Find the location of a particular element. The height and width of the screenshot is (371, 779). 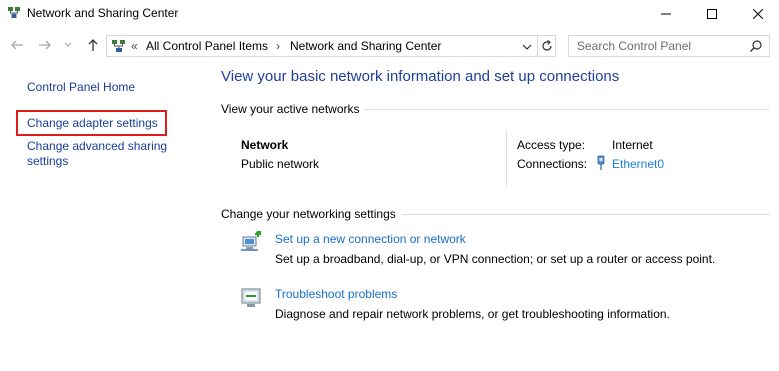

maximize-icon is located at coordinates (712, 13).